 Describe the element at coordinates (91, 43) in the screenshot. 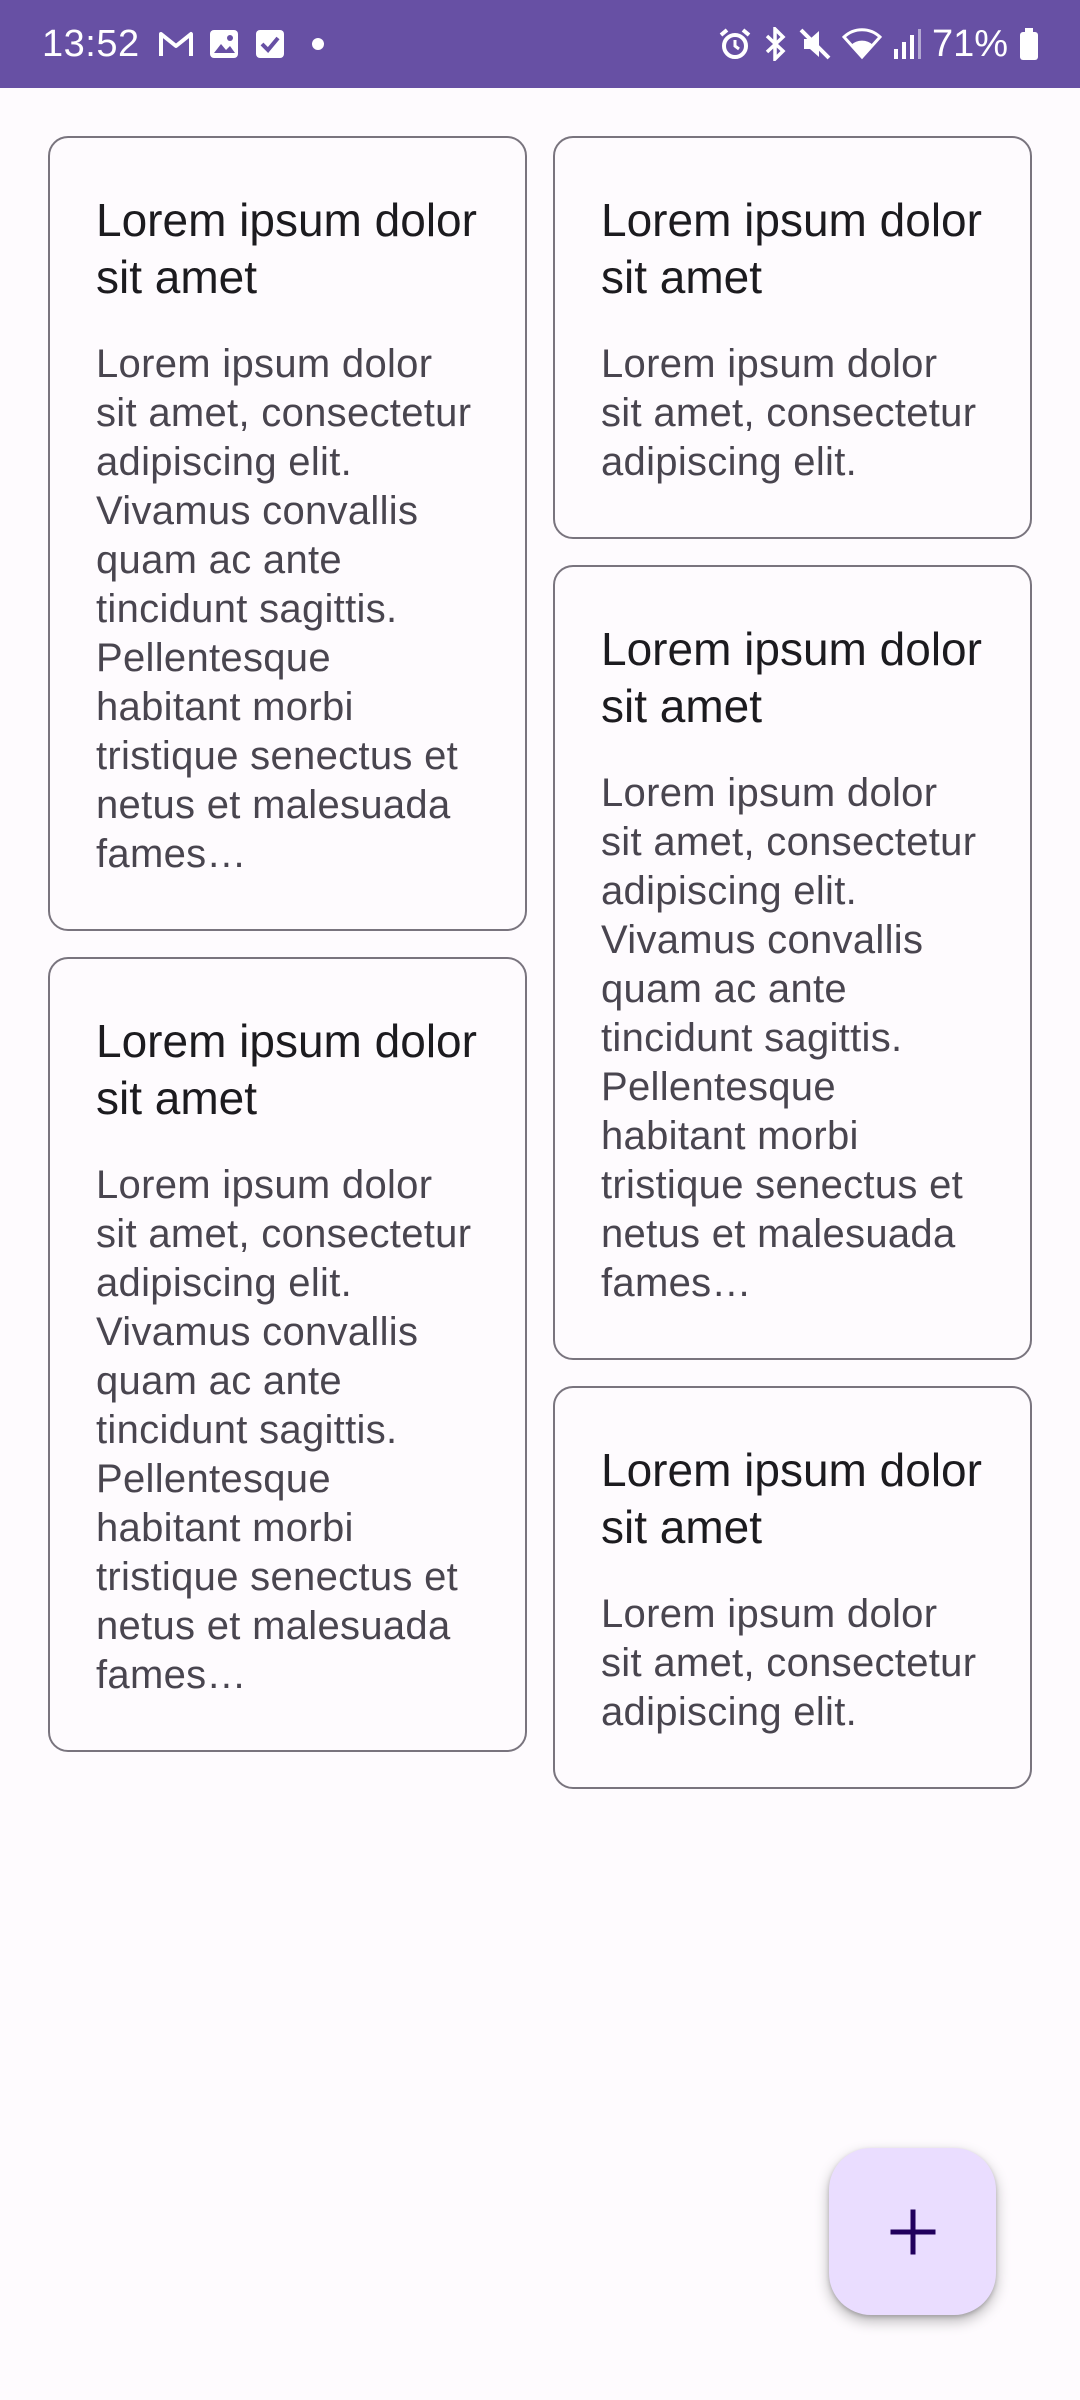

I see `status-time: 13:52` at that location.